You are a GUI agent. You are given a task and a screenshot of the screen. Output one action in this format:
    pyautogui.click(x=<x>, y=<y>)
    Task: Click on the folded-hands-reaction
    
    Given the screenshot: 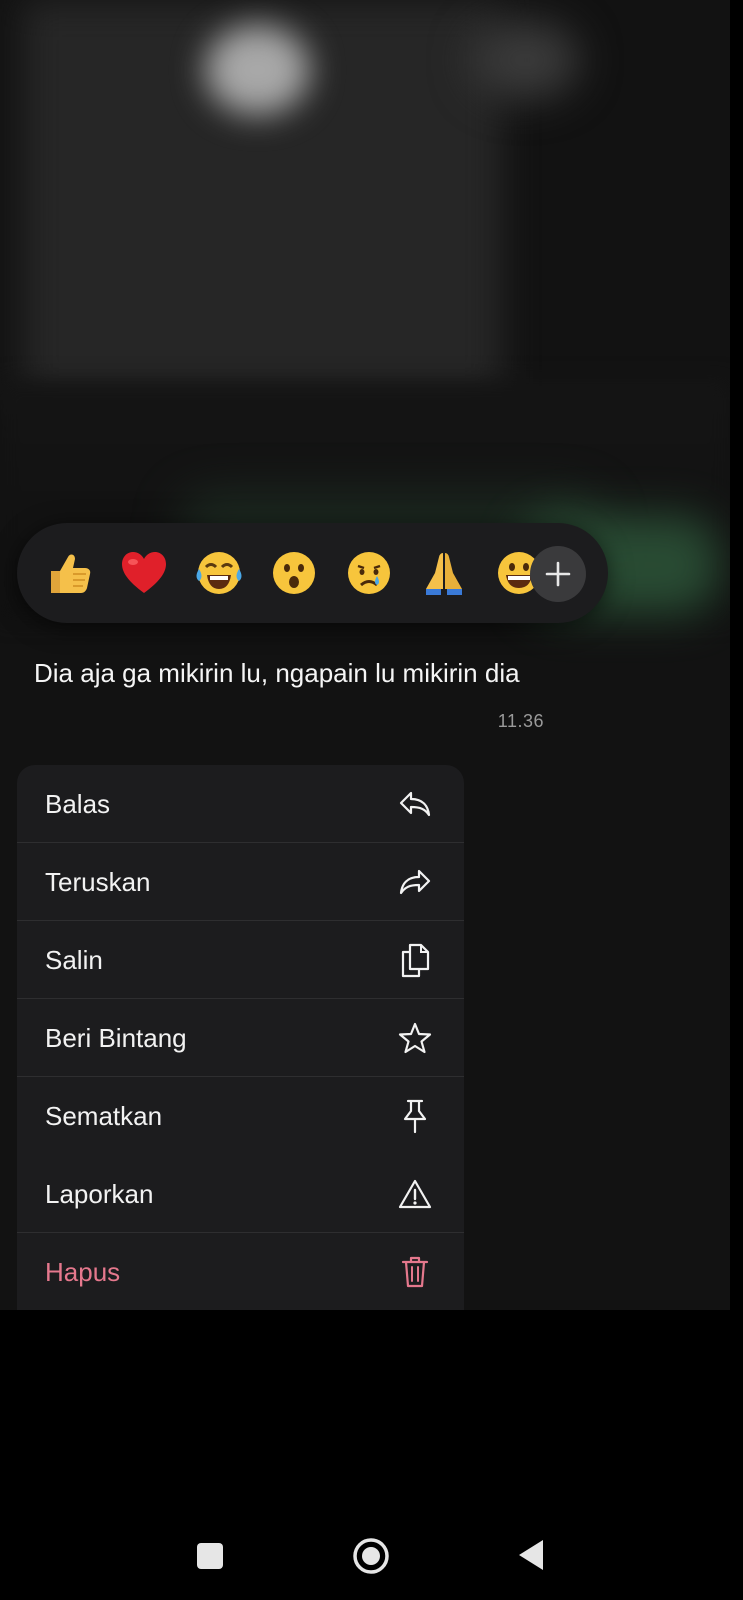 What is the action you would take?
    pyautogui.click(x=443, y=573)
    